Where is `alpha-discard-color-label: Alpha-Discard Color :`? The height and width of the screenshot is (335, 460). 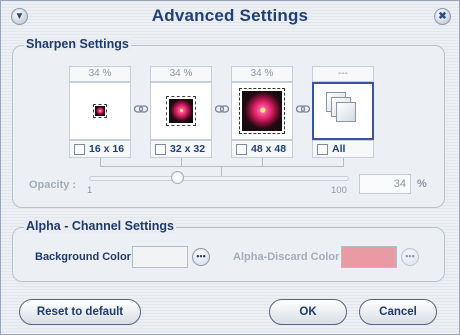 alpha-discard-color-label: Alpha-Discard Color : is located at coordinates (290, 257).